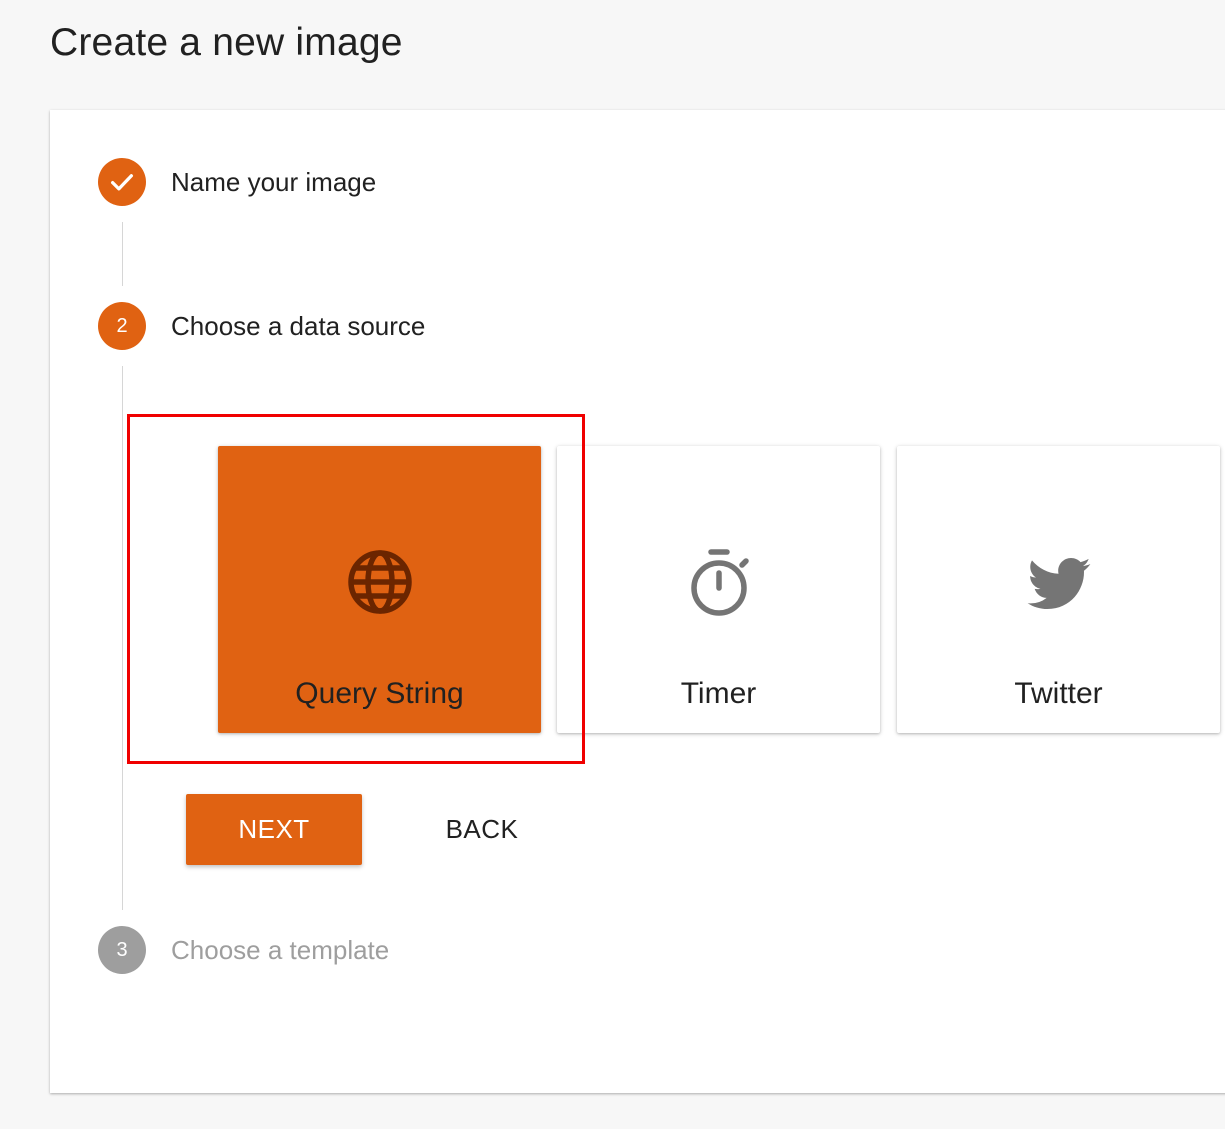  Describe the element at coordinates (379, 582) in the screenshot. I see `globe-icon` at that location.